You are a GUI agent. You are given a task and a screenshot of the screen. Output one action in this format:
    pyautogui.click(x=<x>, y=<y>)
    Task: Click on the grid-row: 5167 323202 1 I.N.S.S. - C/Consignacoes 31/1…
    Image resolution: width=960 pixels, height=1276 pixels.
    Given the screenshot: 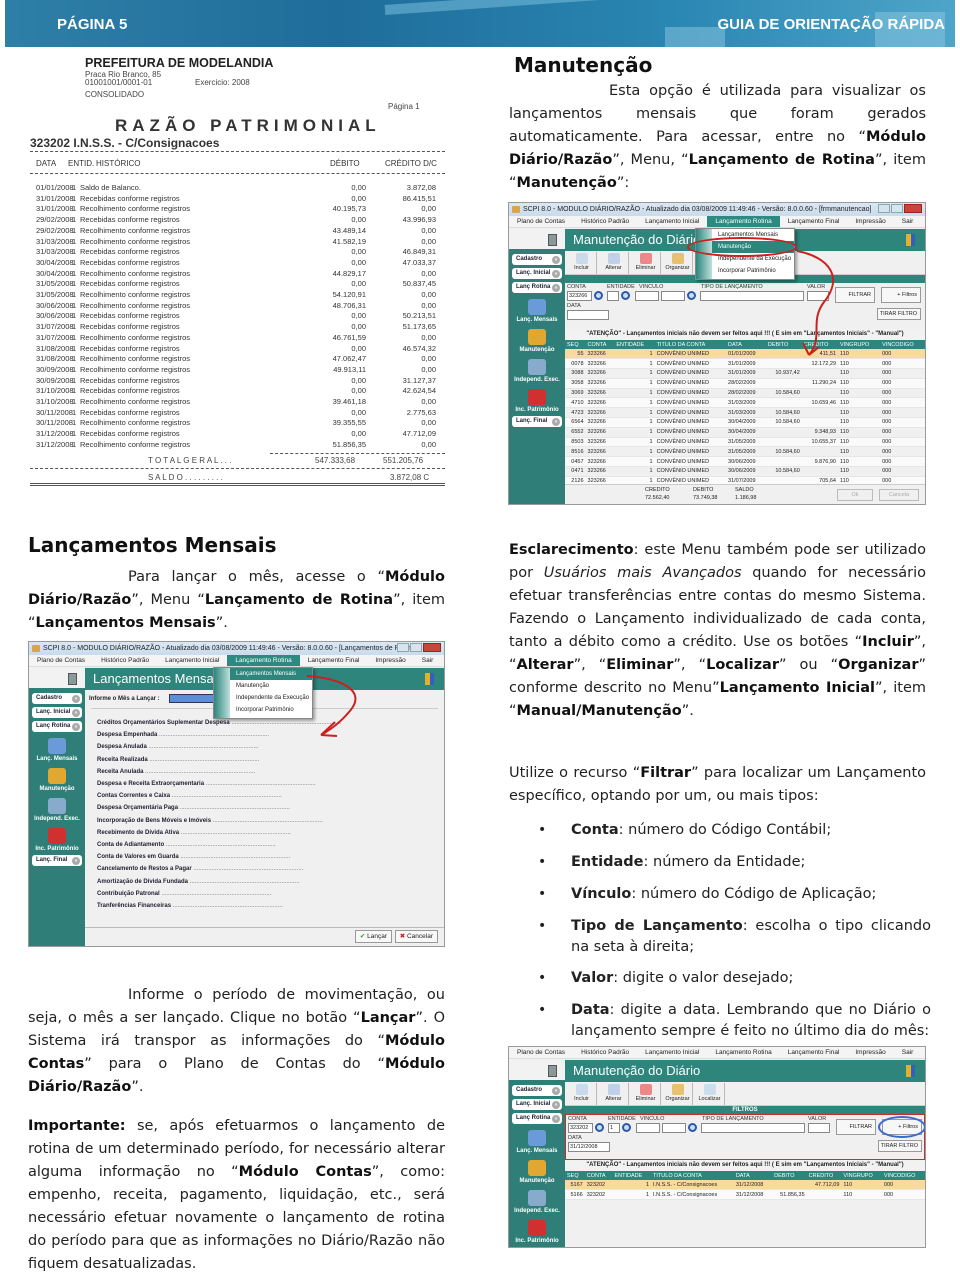 What is the action you would take?
    pyautogui.click(x=745, y=1185)
    